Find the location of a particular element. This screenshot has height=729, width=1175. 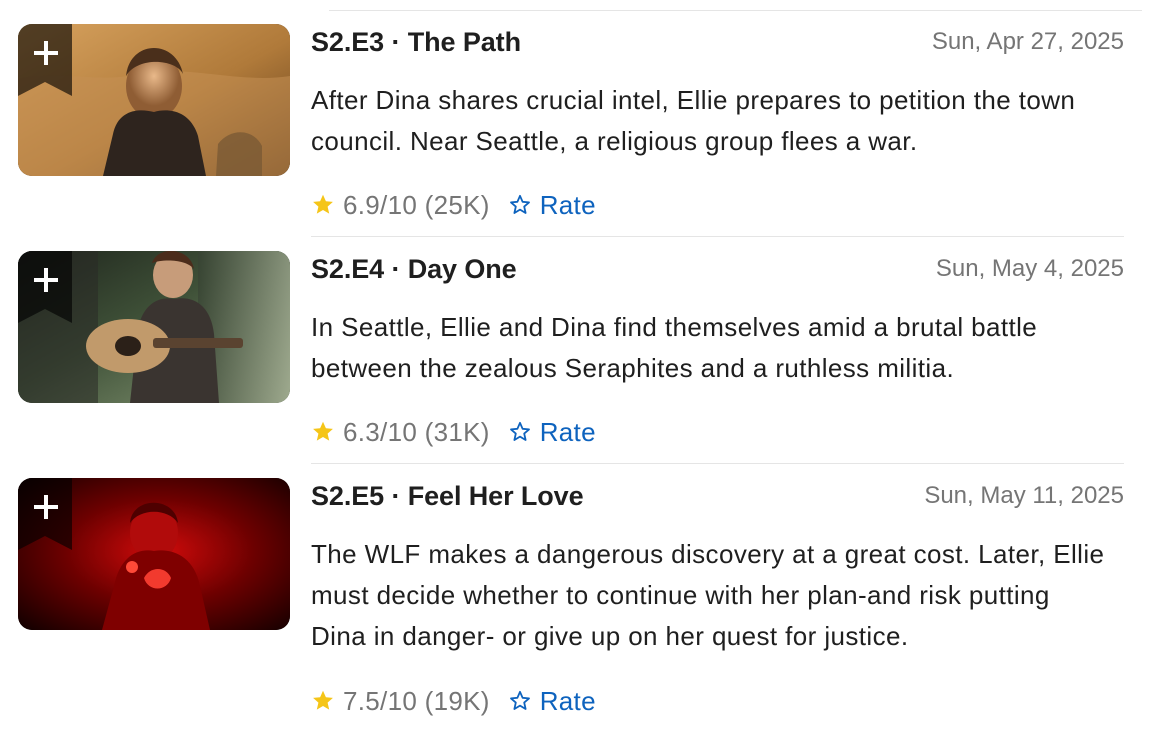

rating-row: 7.5/10 (19K) Rate is located at coordinates (453, 701).